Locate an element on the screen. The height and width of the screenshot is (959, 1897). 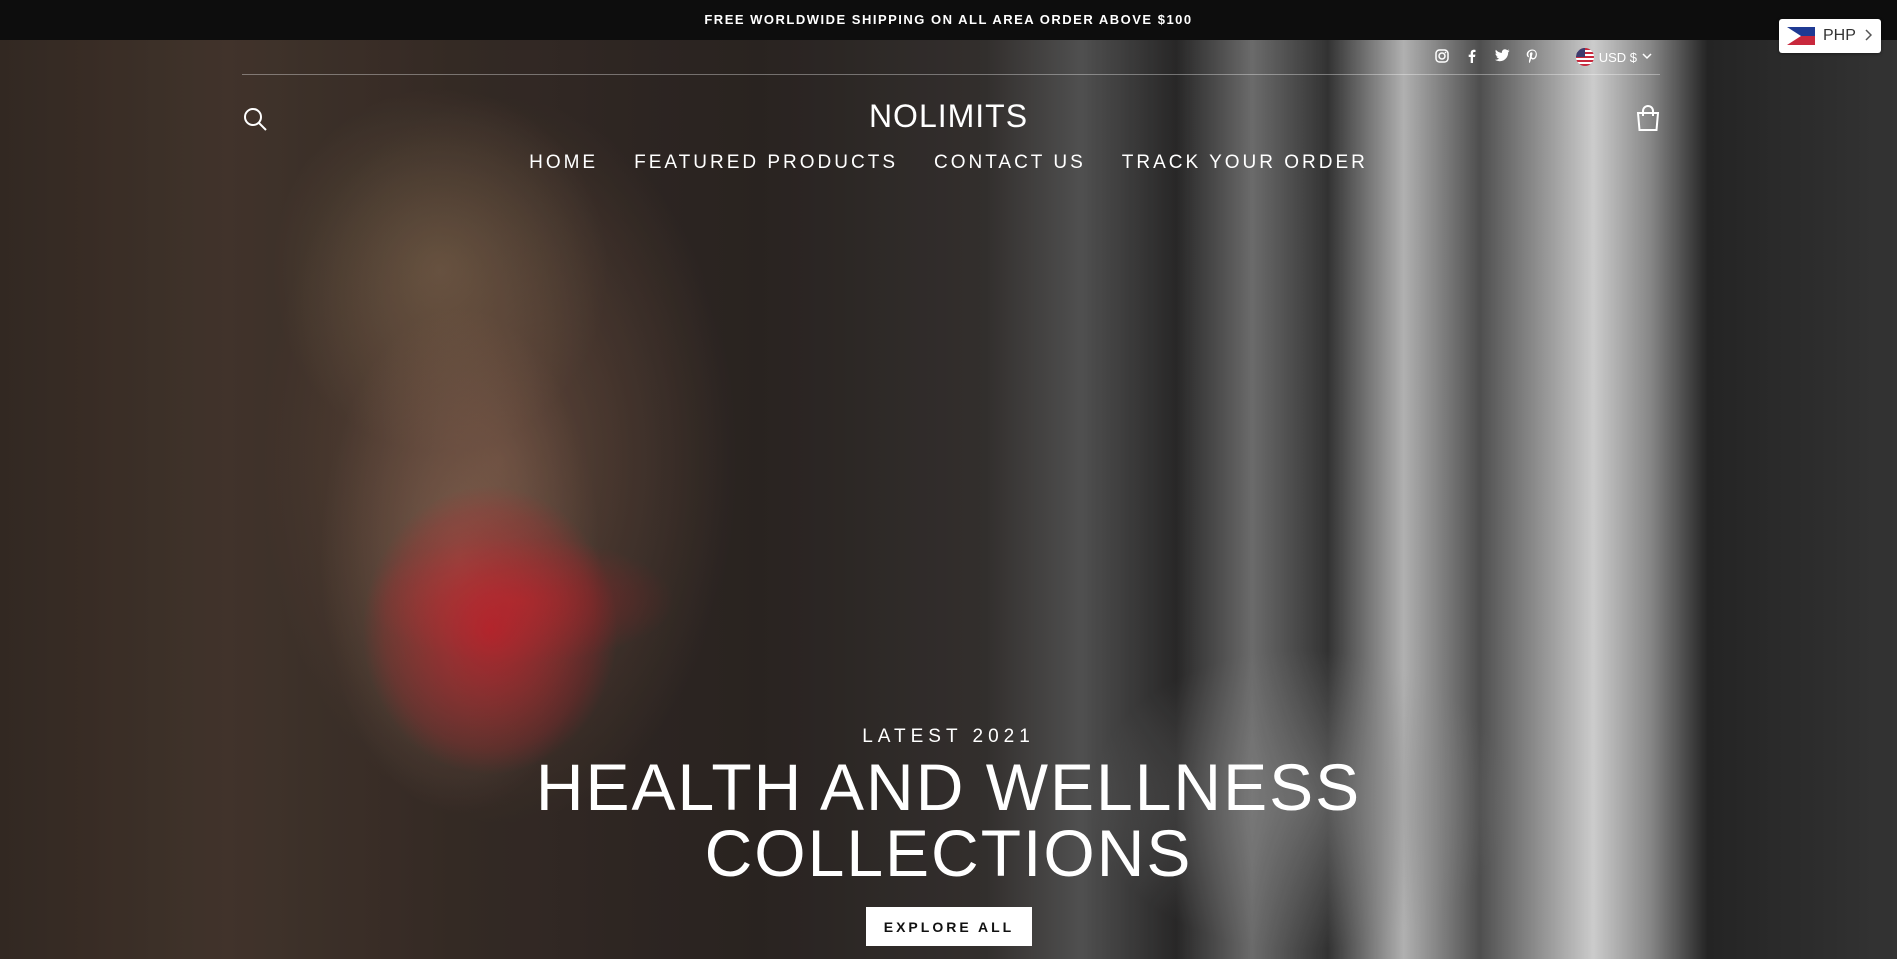
currency-label: USD $ is located at coordinates (1617, 57).